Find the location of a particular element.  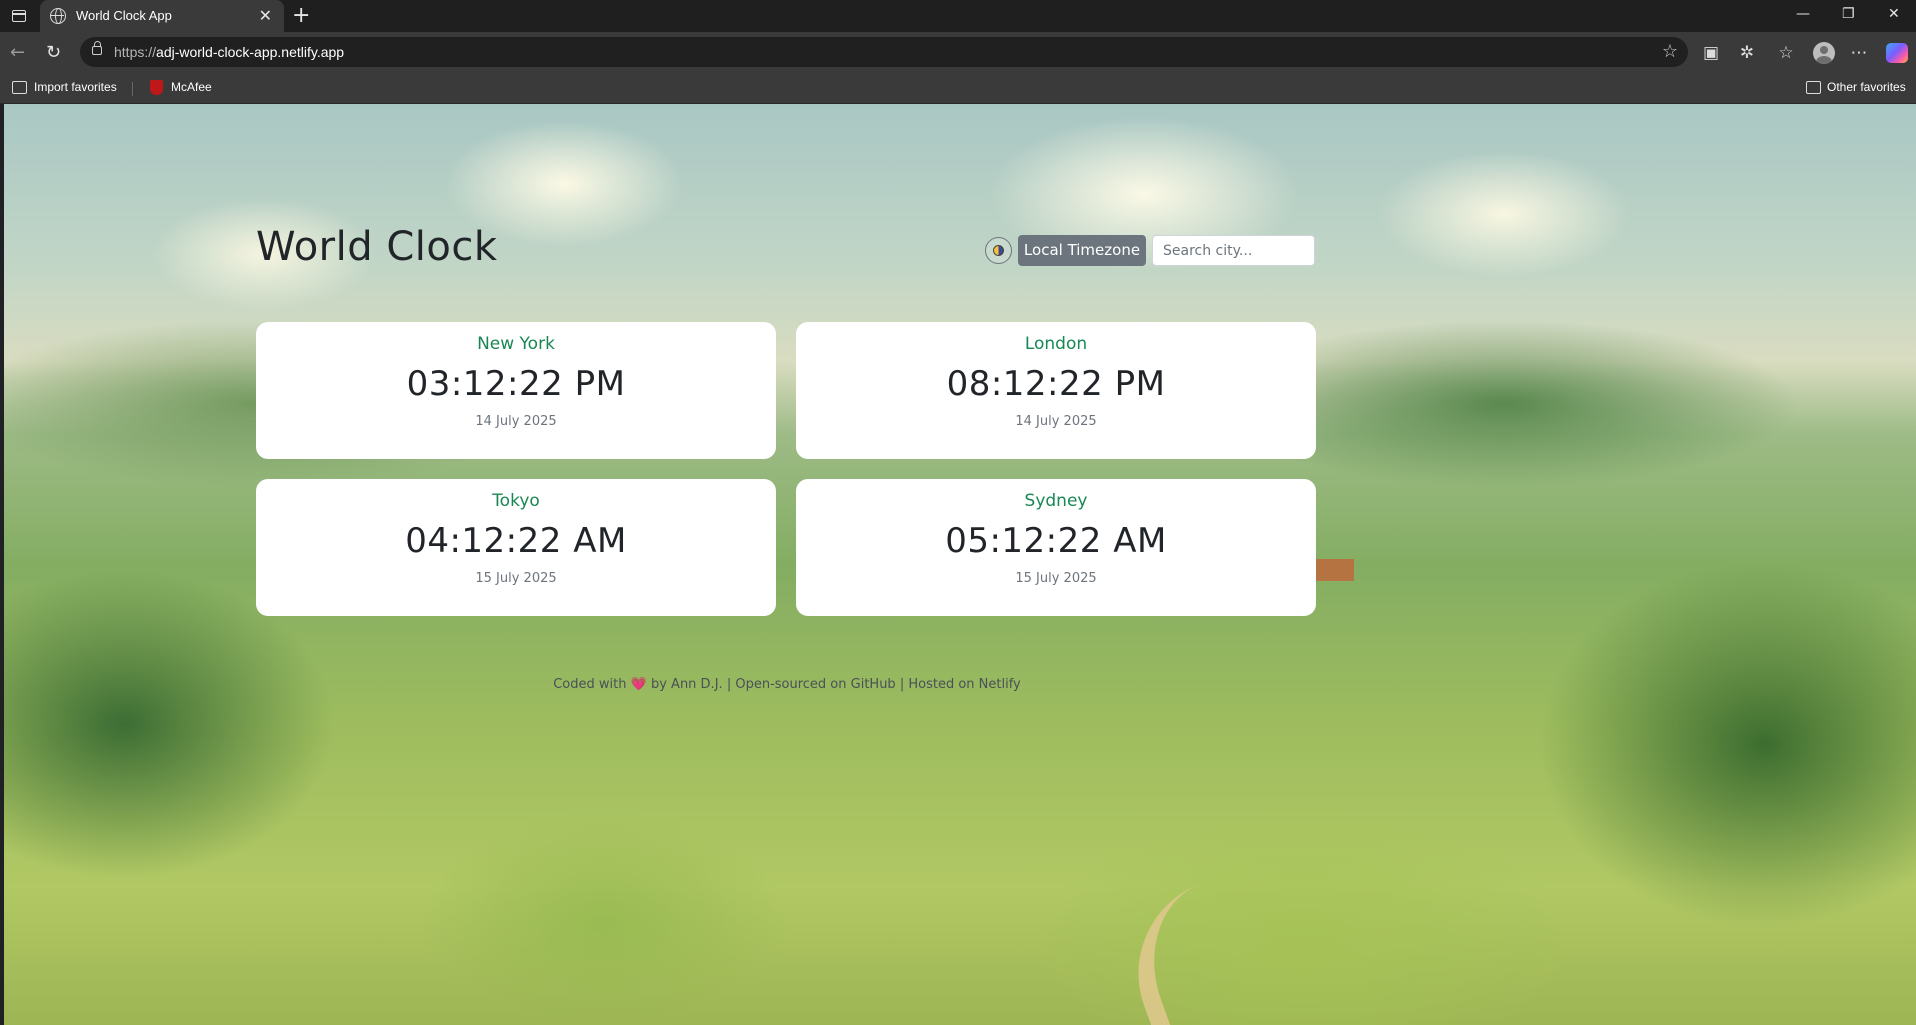

clock-time: 03:12:22 PM is located at coordinates (516, 384).